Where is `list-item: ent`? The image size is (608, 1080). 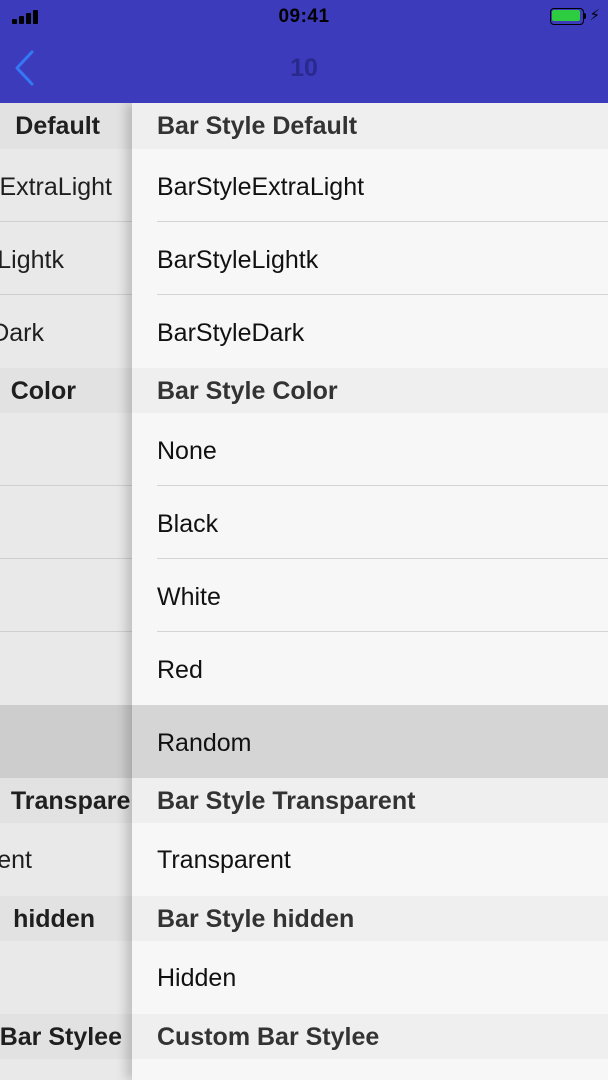
list-item: ent is located at coordinates (66, 859).